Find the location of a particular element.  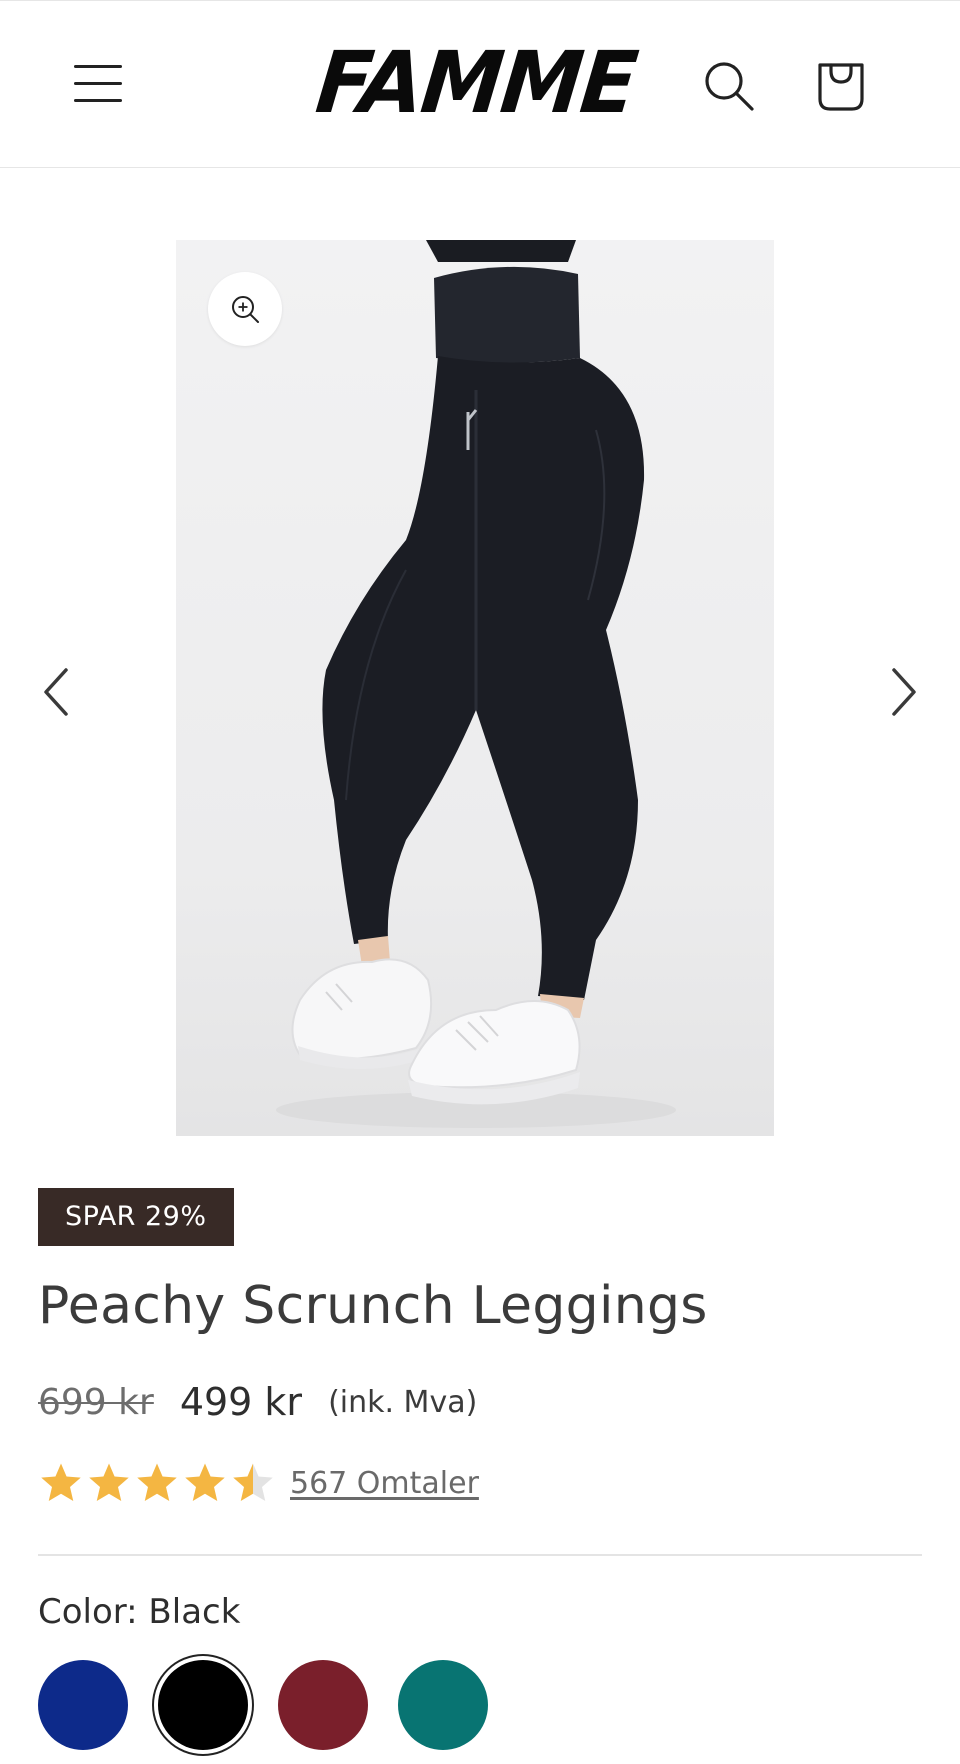

rating-stars is located at coordinates (158, 1483).